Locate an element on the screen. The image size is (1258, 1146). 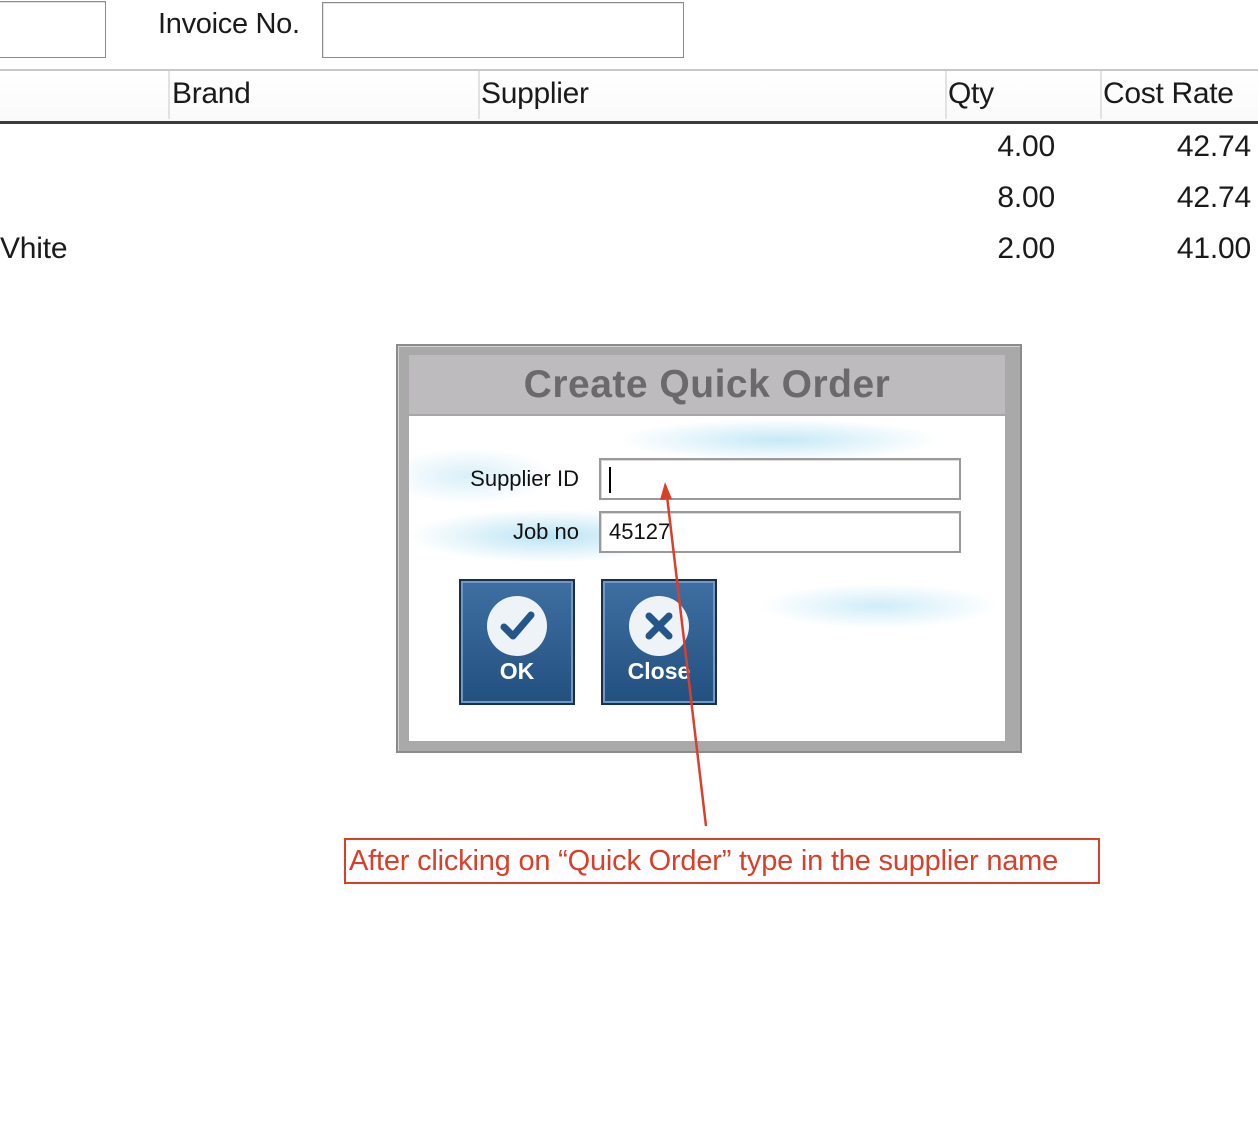
qty-cell: 4.00 is located at coordinates (1026, 146).